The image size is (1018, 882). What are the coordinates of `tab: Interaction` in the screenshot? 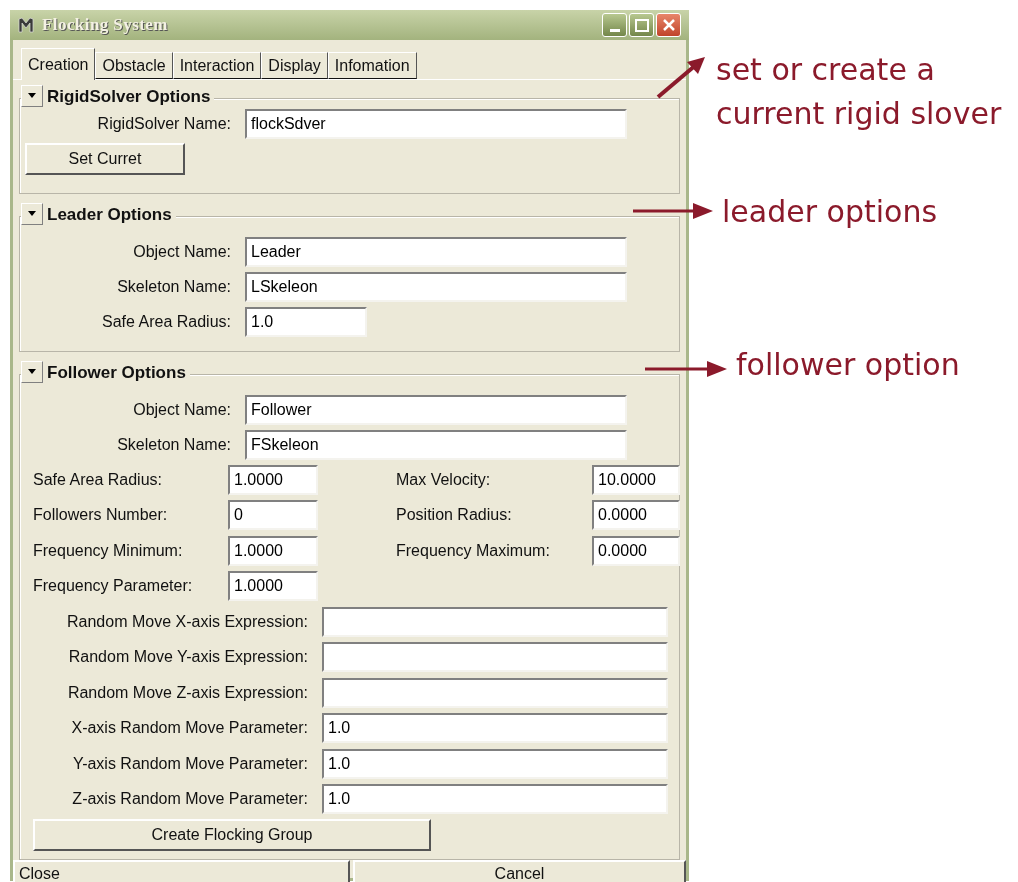 It's located at (217, 65).